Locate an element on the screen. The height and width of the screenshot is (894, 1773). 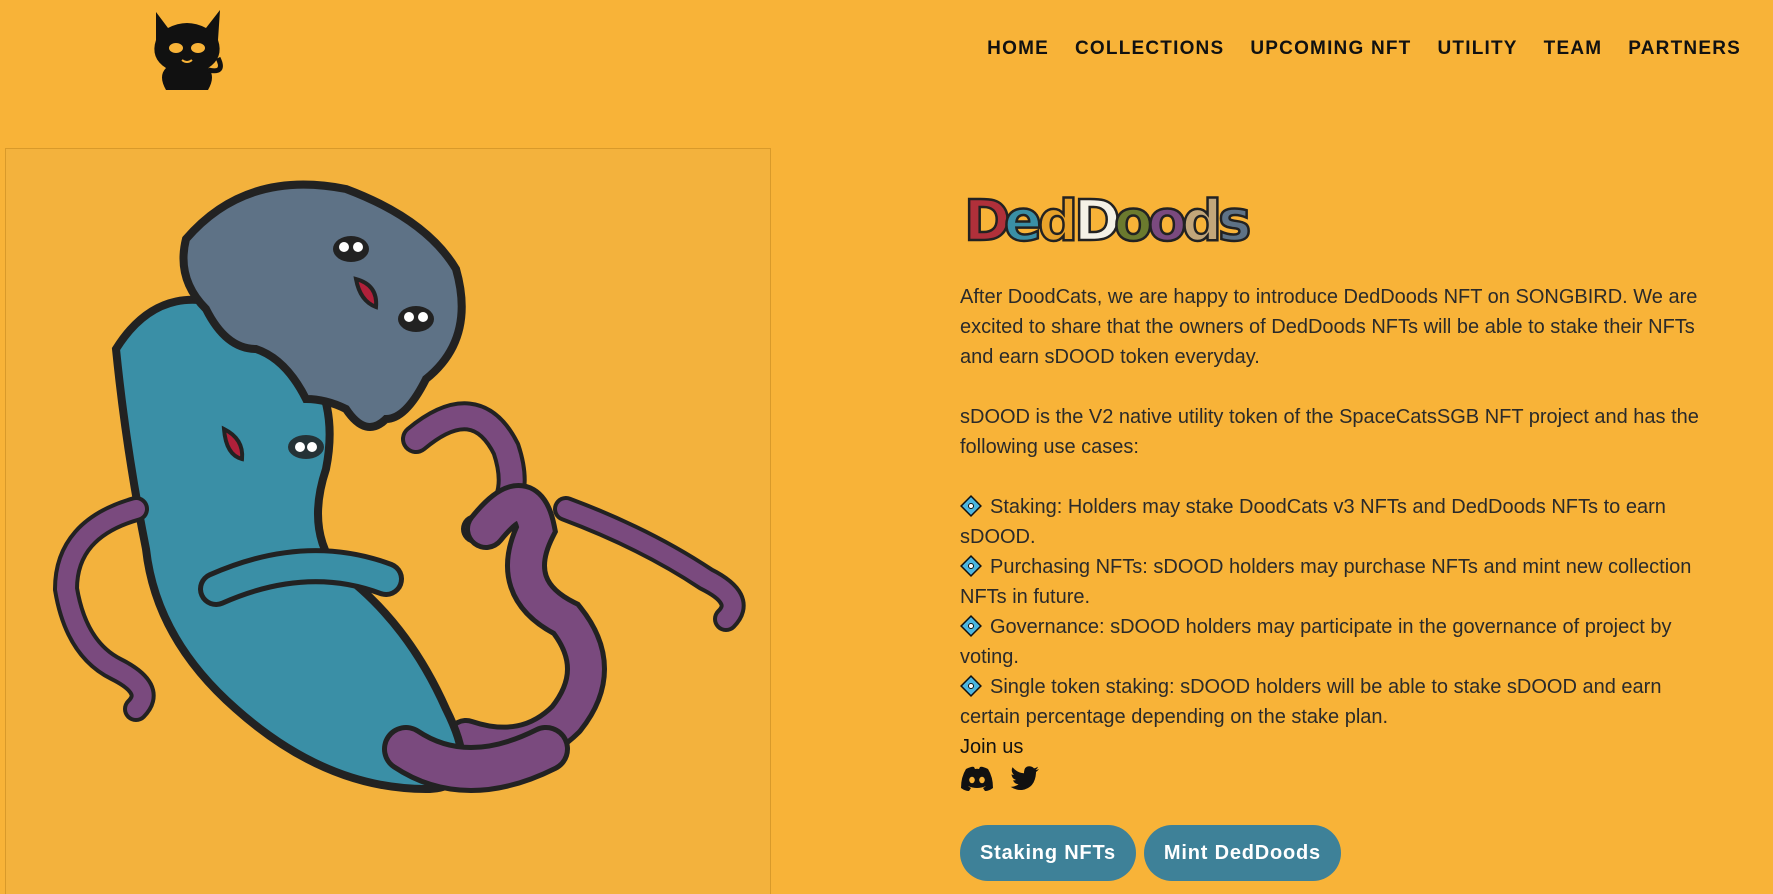
mint-deddoods-button: Mint DedDoods is located at coordinates (1242, 853).